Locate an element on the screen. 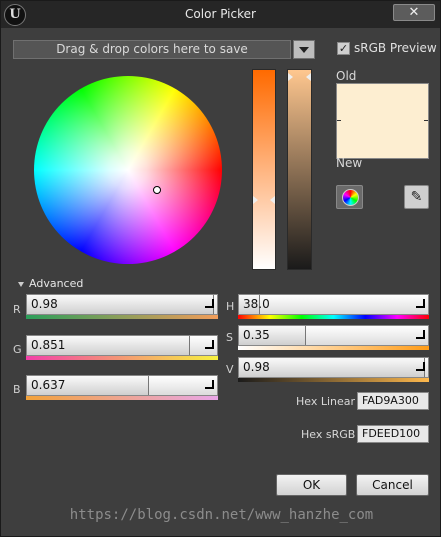  saved-colors-drop-zone: Drag & drop colors here to save is located at coordinates (152, 49).